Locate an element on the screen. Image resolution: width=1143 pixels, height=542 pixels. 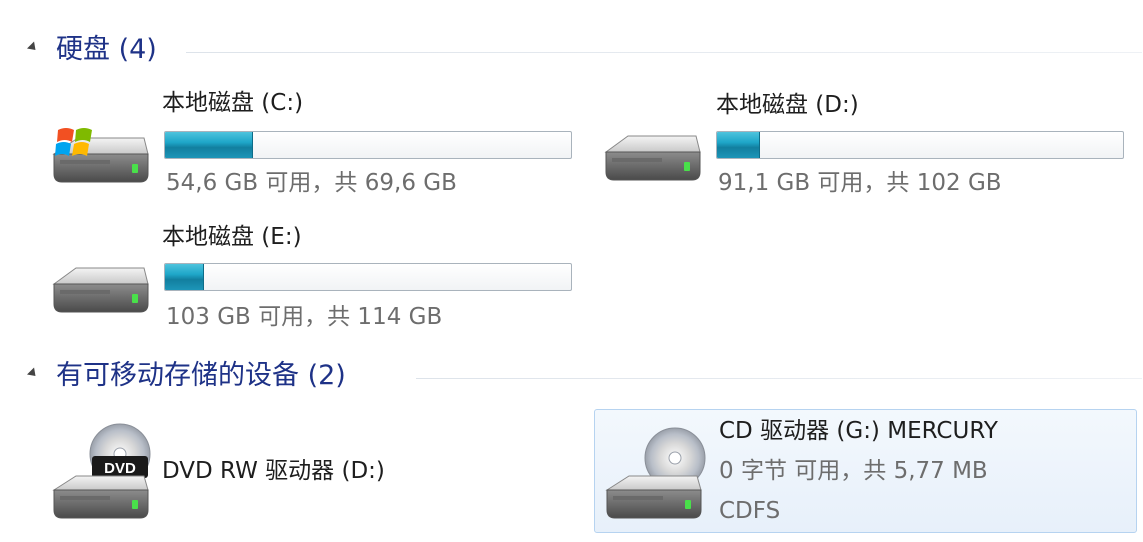
cd-drive-icon is located at coordinates (655, 473).